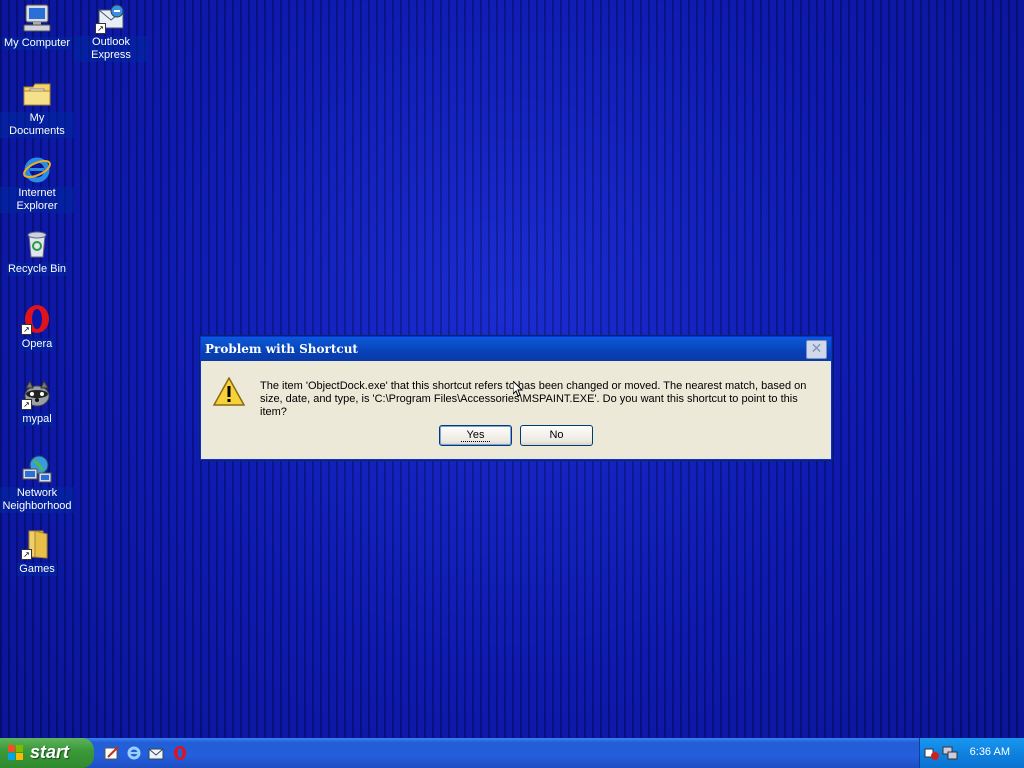  What do you see at coordinates (516, 349) in the screenshot?
I see `dialog-titlebar: Problem with Shortcut ✕` at bounding box center [516, 349].